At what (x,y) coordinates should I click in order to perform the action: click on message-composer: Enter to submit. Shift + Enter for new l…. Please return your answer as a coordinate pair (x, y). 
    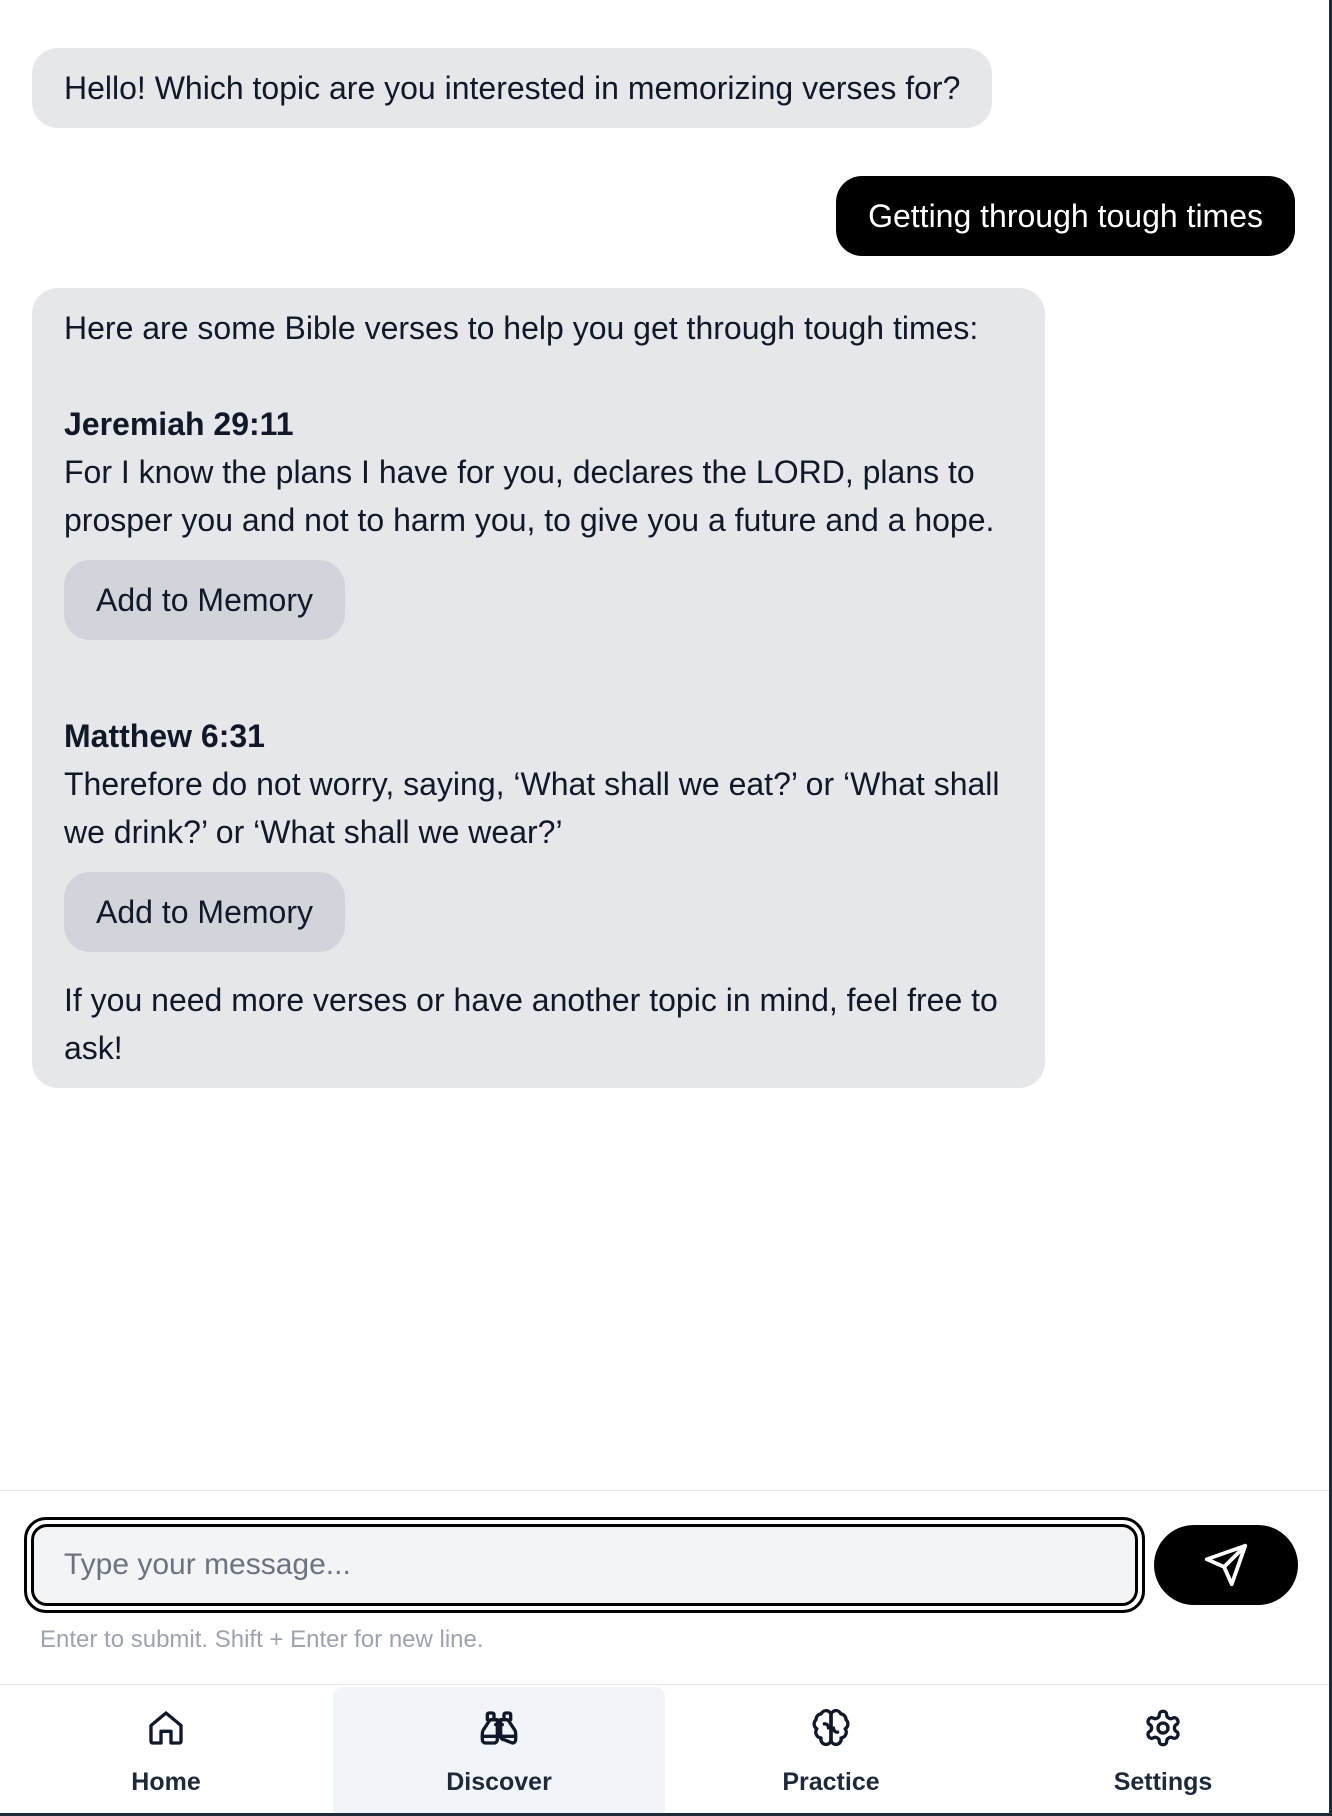
    Looking at the image, I should click on (664, 1587).